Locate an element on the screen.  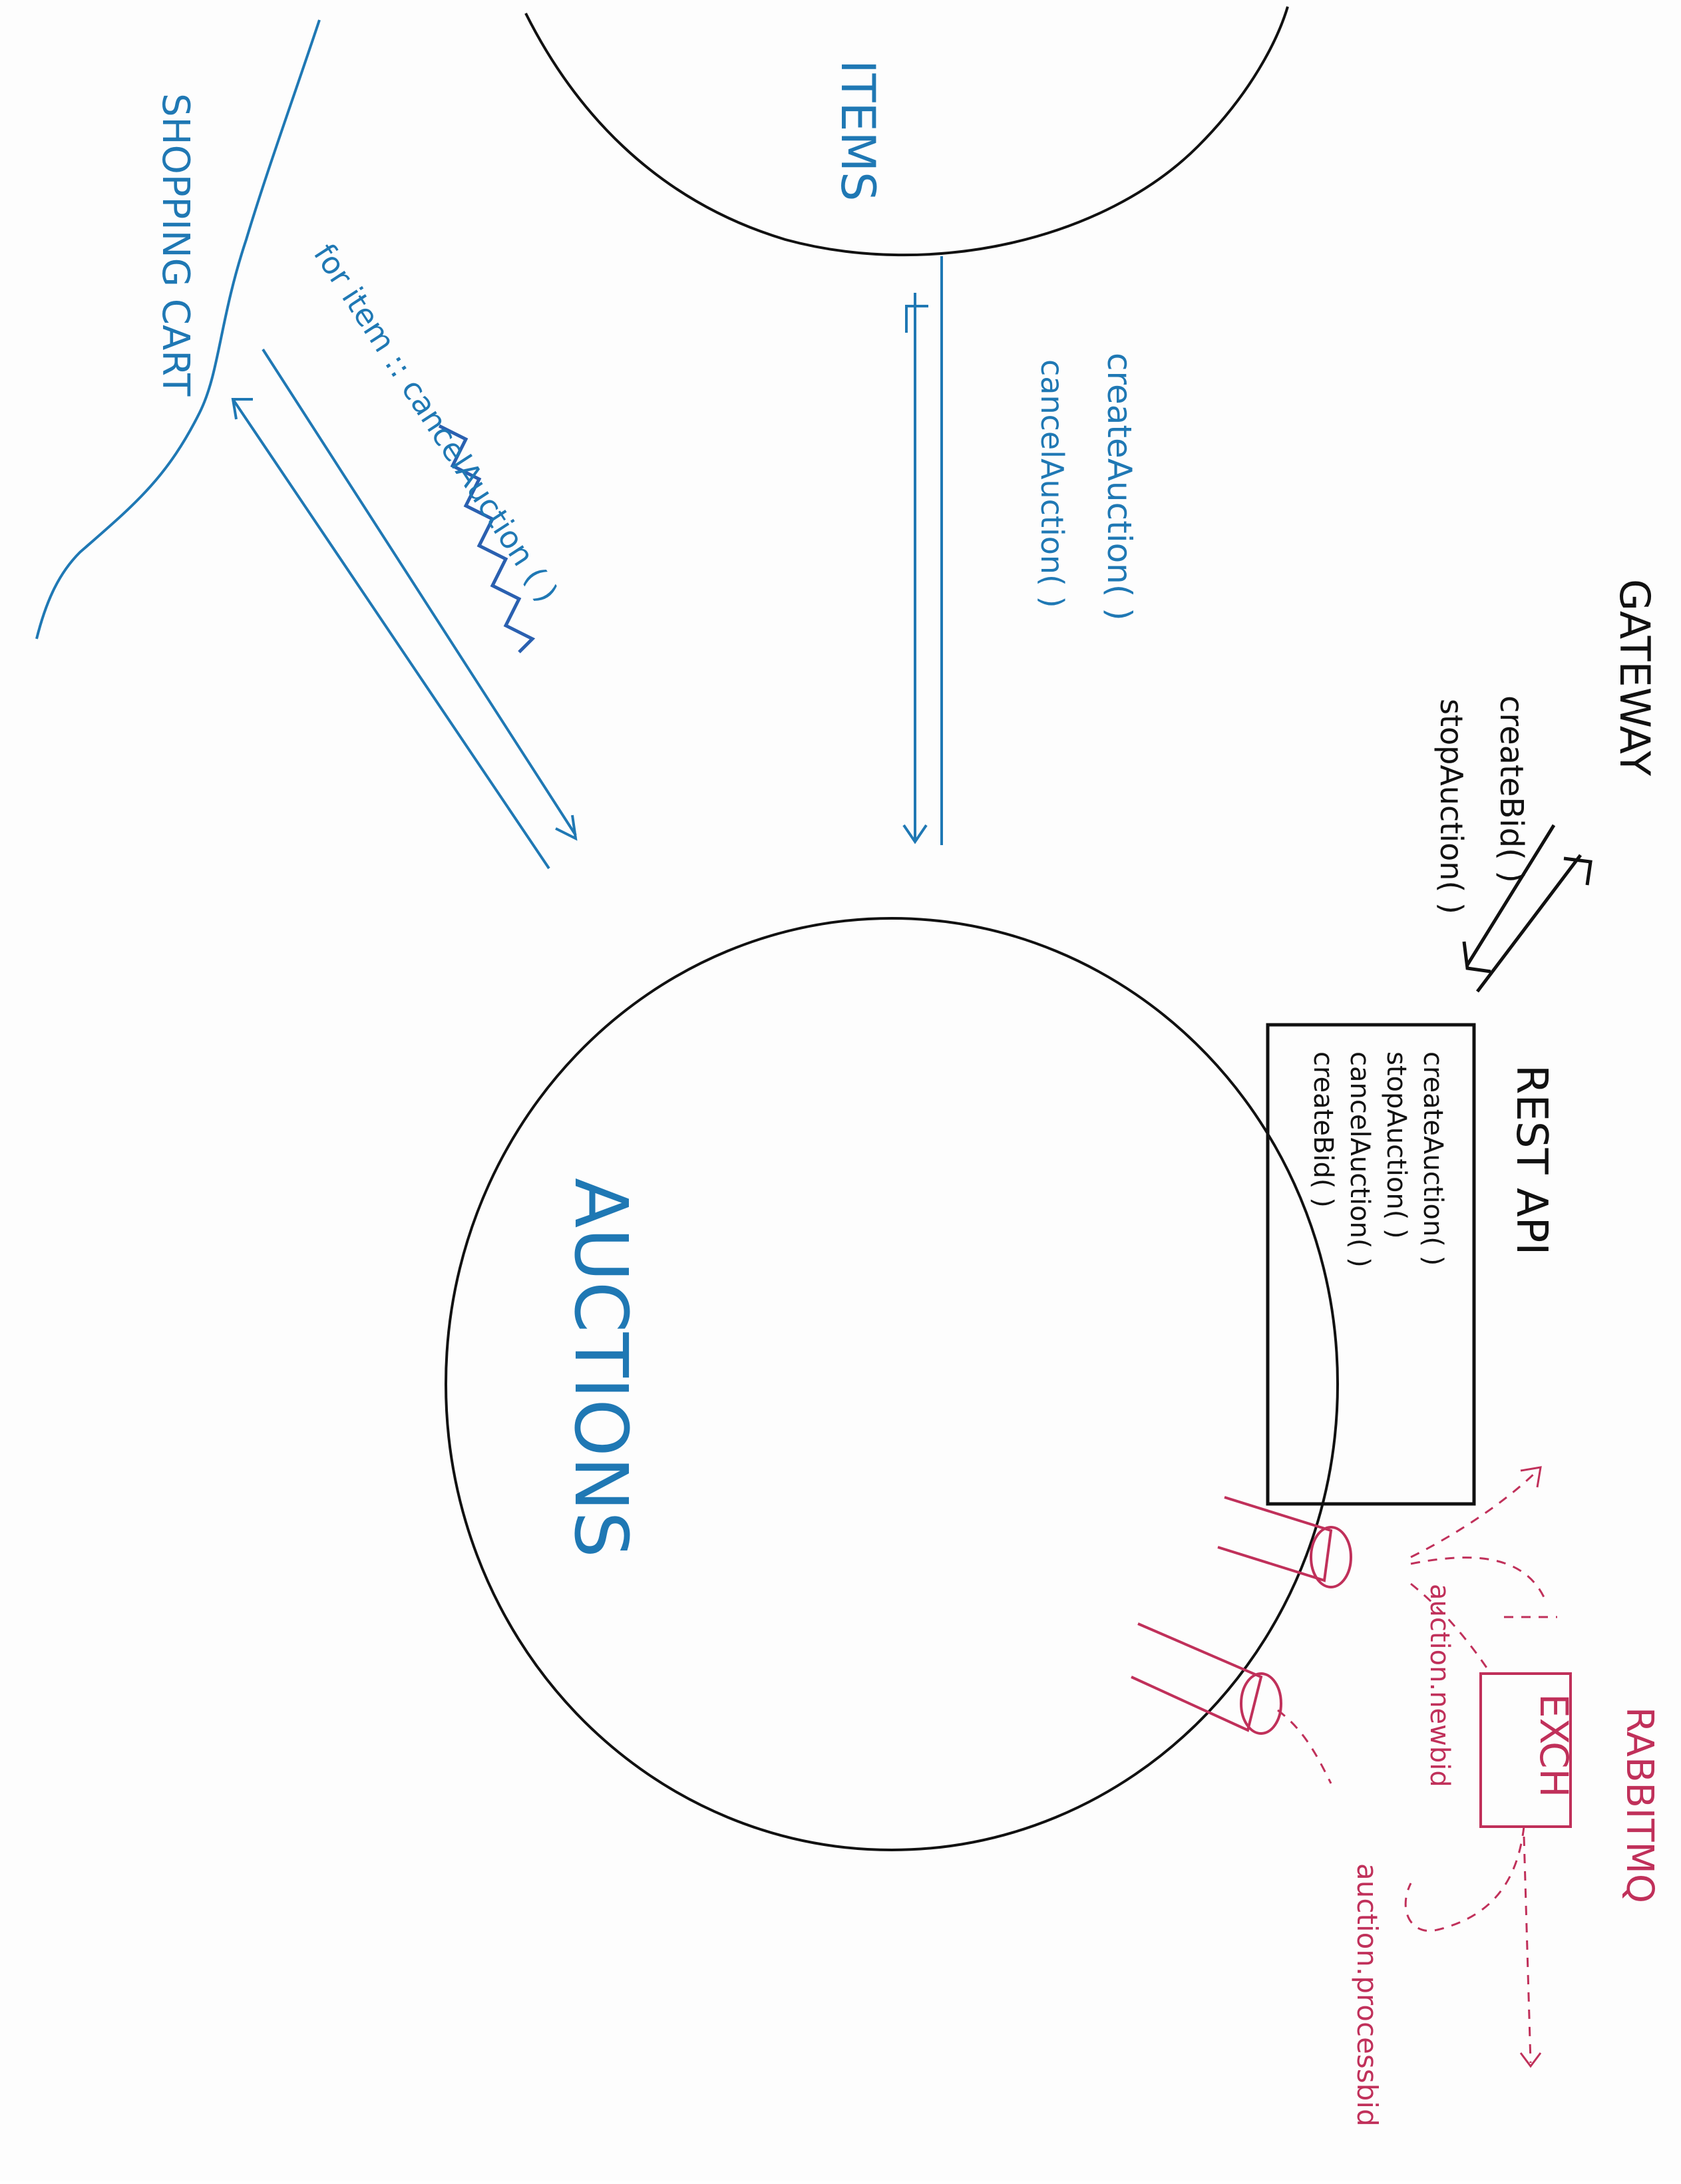
items-service-circle is located at coordinates (906, 131).